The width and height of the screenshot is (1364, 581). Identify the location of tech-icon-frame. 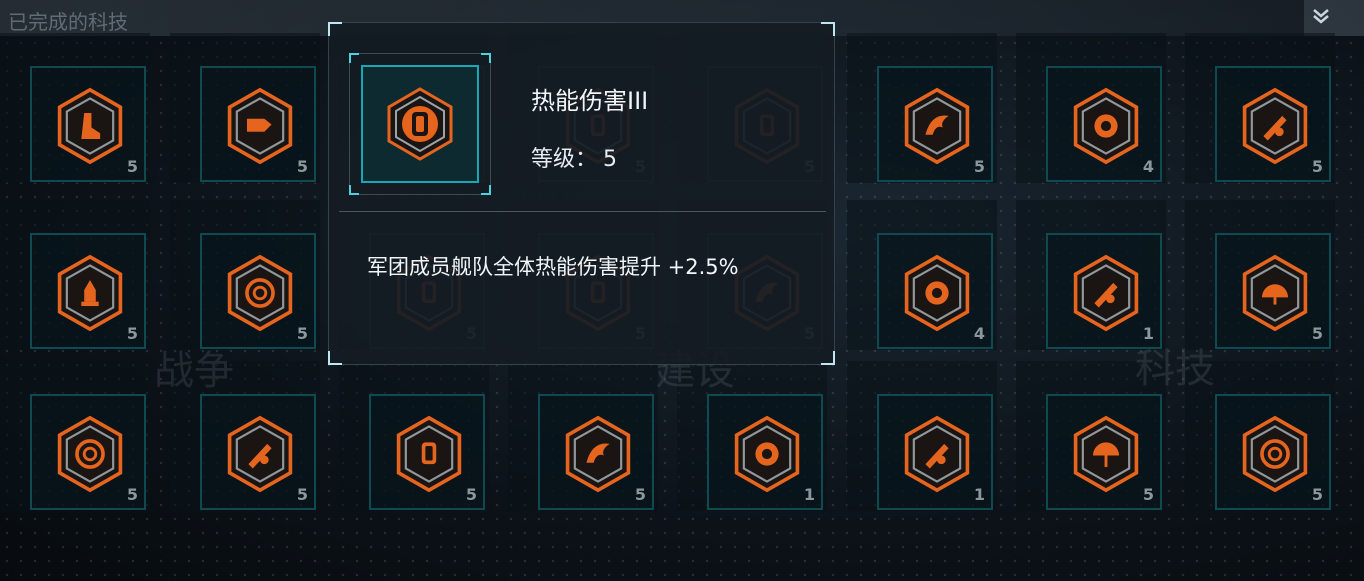
(420, 124).